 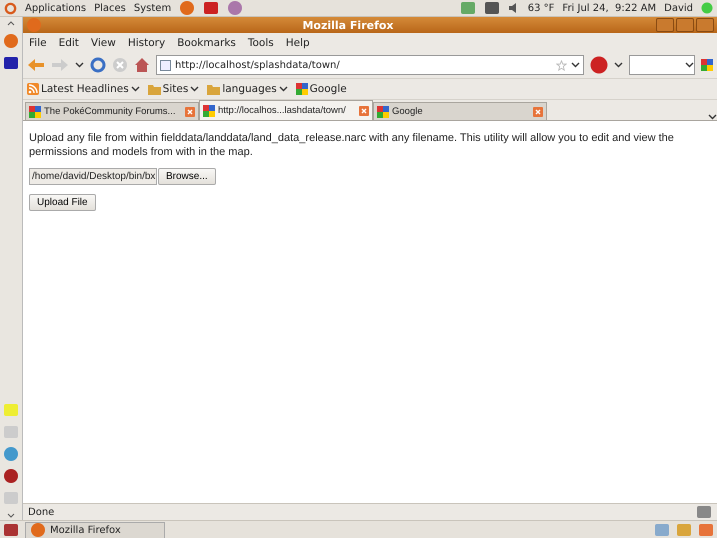 What do you see at coordinates (261, 42) in the screenshot?
I see `menu-item: Tools` at bounding box center [261, 42].